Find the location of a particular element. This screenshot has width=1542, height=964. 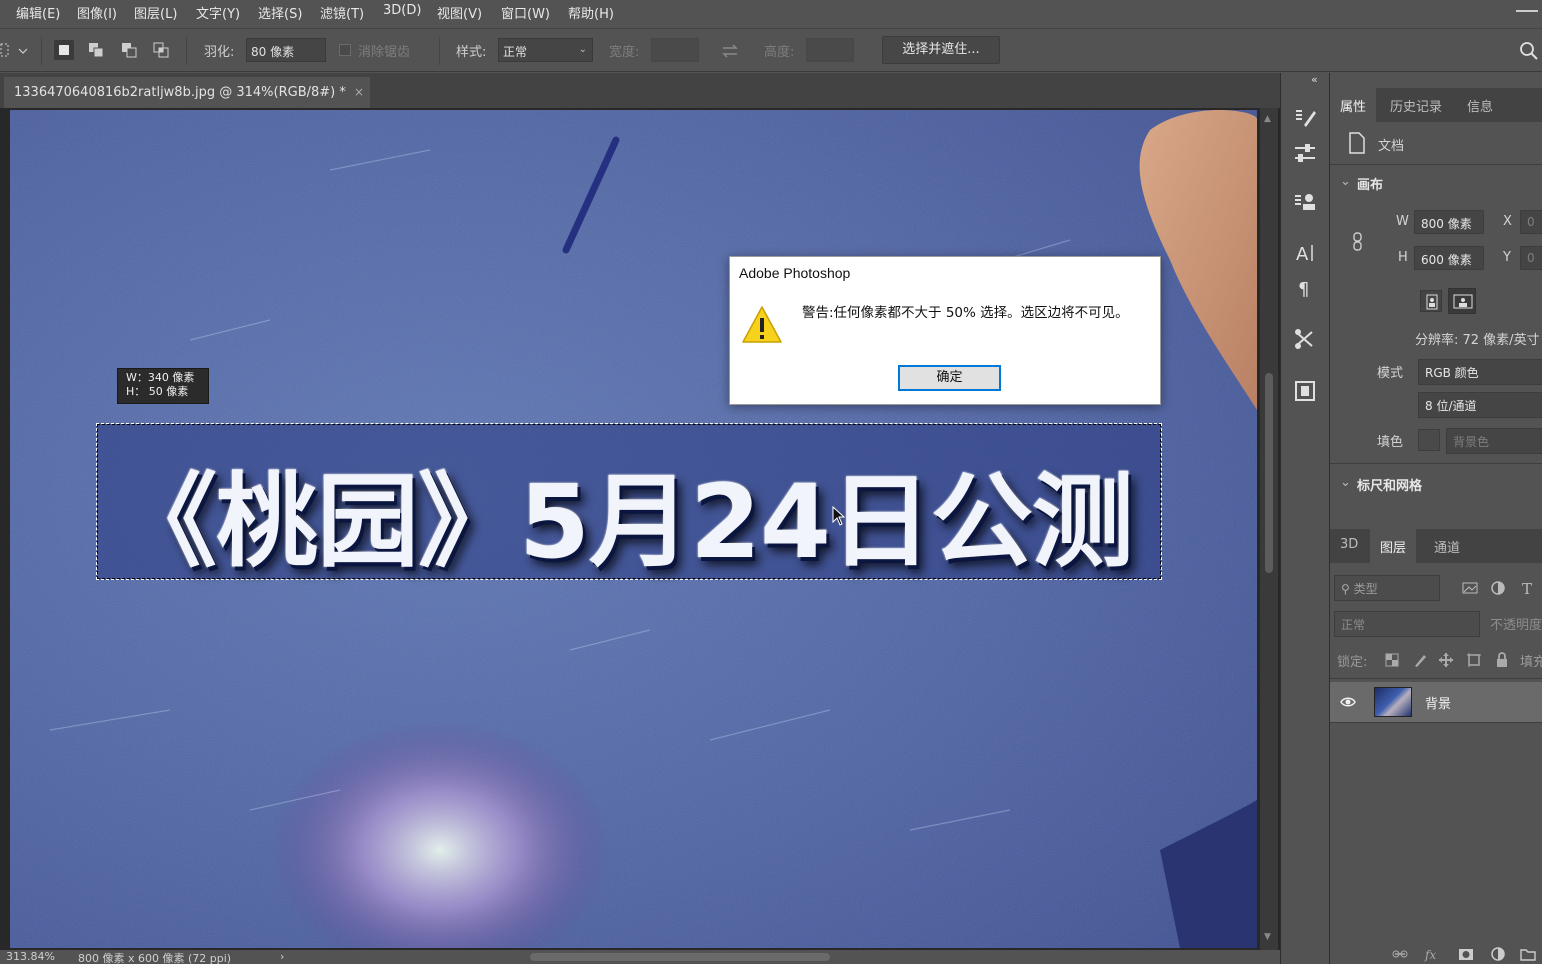

minimize-icon is located at coordinates (1527, 8).